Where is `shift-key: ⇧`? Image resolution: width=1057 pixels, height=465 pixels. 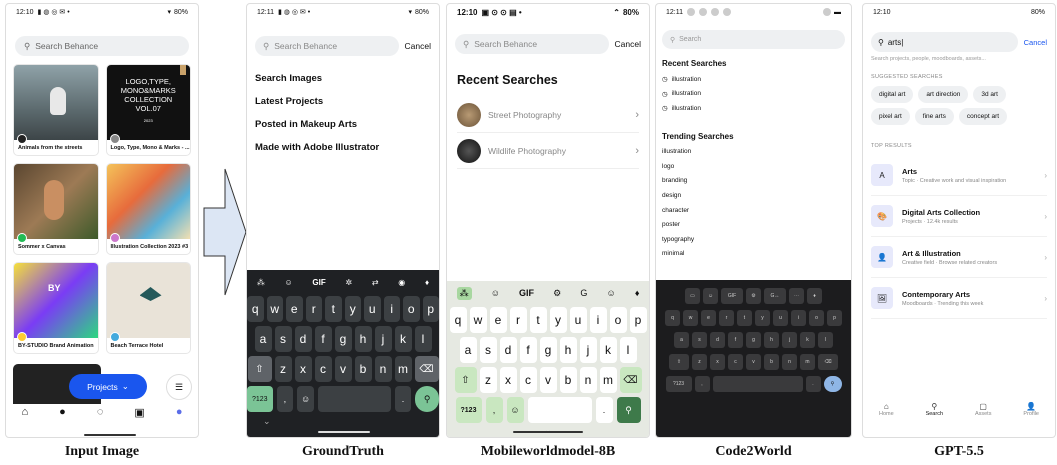
shift-key: ⇧ is located at coordinates (679, 362).